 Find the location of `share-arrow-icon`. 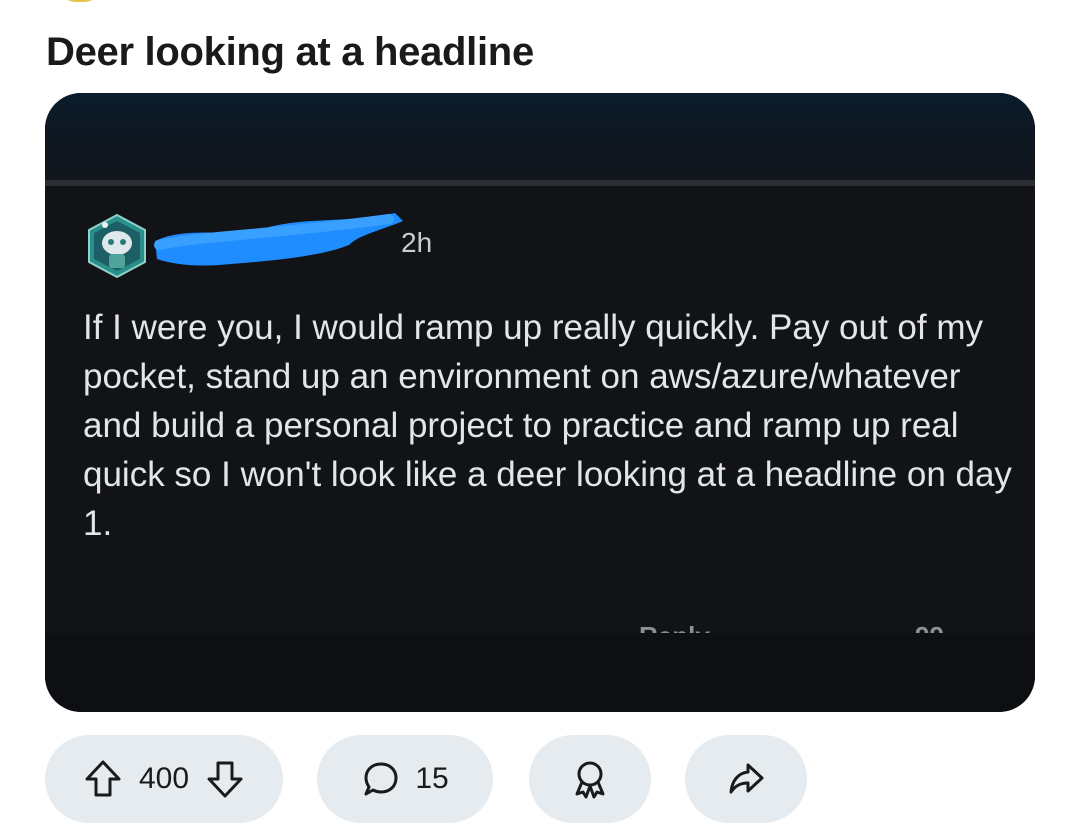

share-arrow-icon is located at coordinates (746, 779).